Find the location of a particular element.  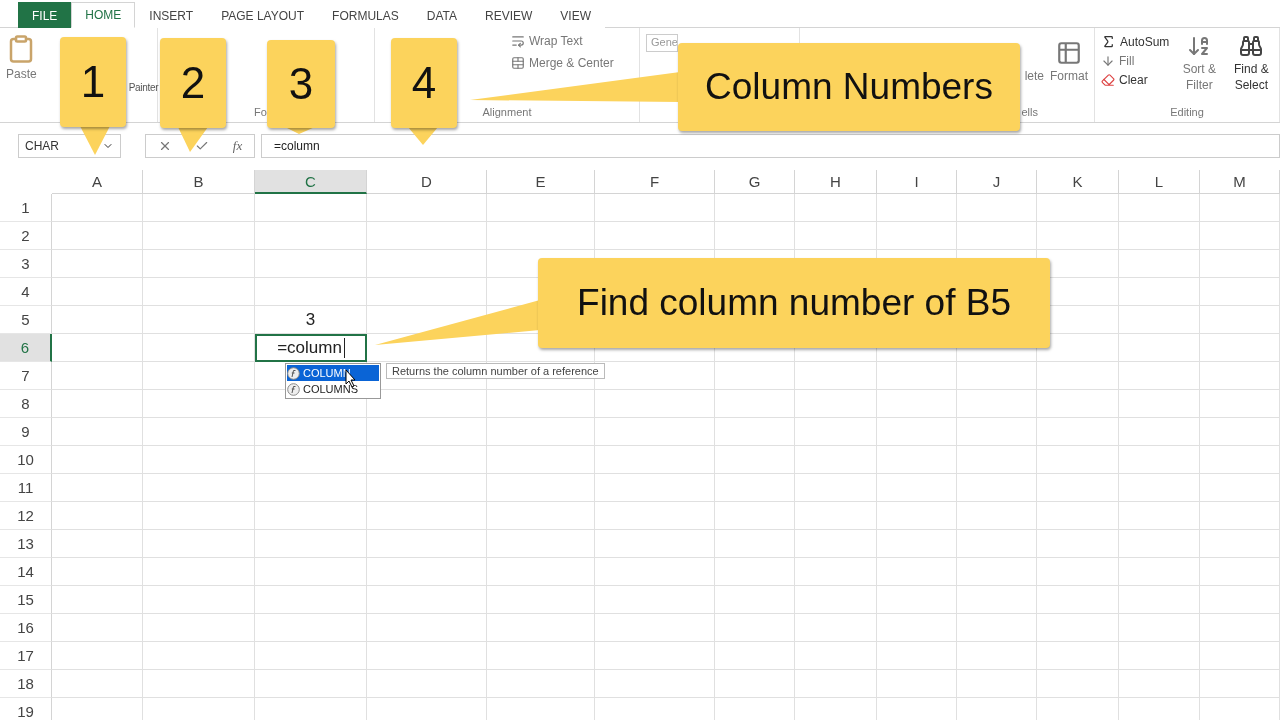

wrap-text-button: Wrap Text is located at coordinates (562, 41).